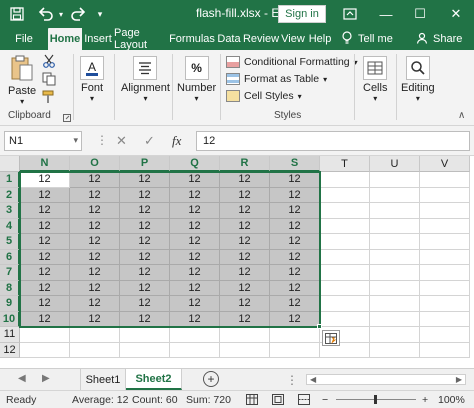  What do you see at coordinates (245, 350) in the screenshot?
I see `cell-r12` at bounding box center [245, 350].